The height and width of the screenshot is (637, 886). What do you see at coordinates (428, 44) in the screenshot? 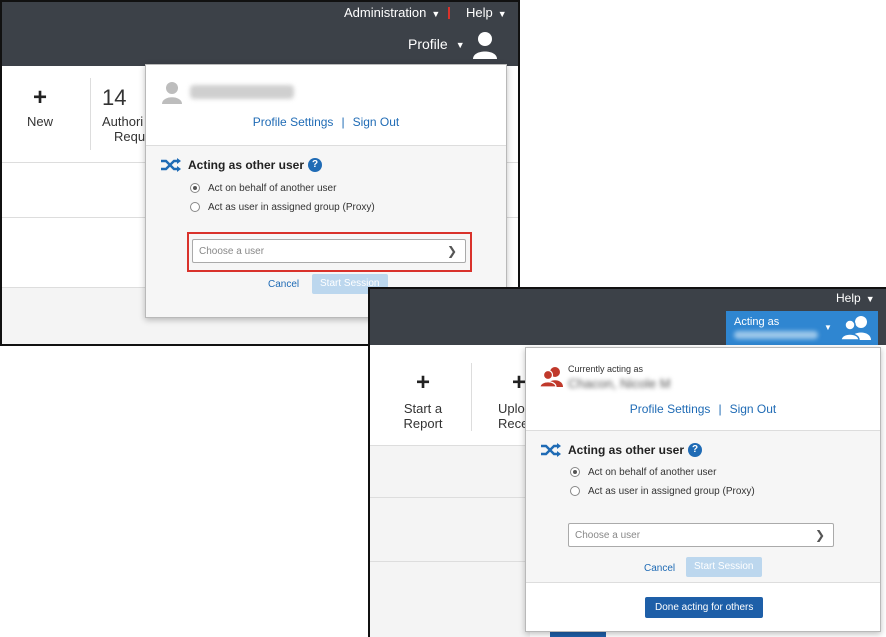
I see `profile-label: Profile` at bounding box center [428, 44].